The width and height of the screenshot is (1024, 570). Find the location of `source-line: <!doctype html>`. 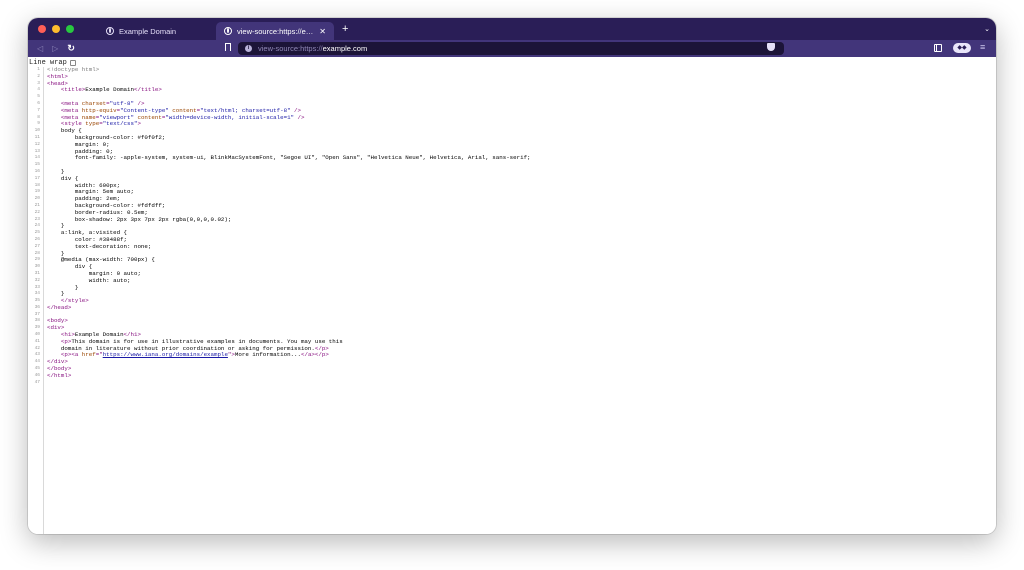

source-line: <!doctype html> is located at coordinates (521, 70).